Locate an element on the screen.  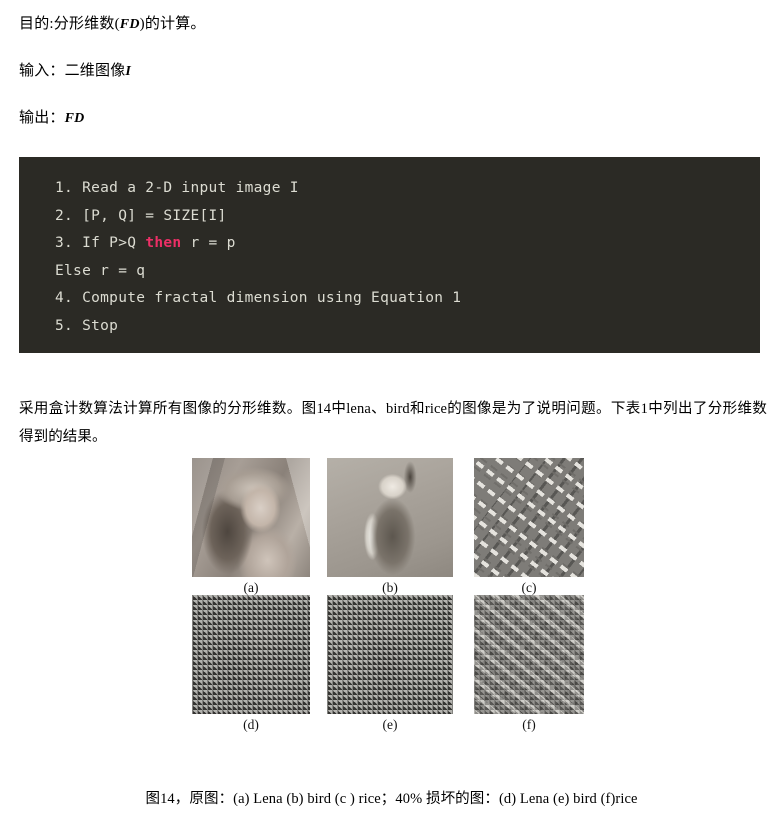
image-bird-corrupted is located at coordinates (390, 654).